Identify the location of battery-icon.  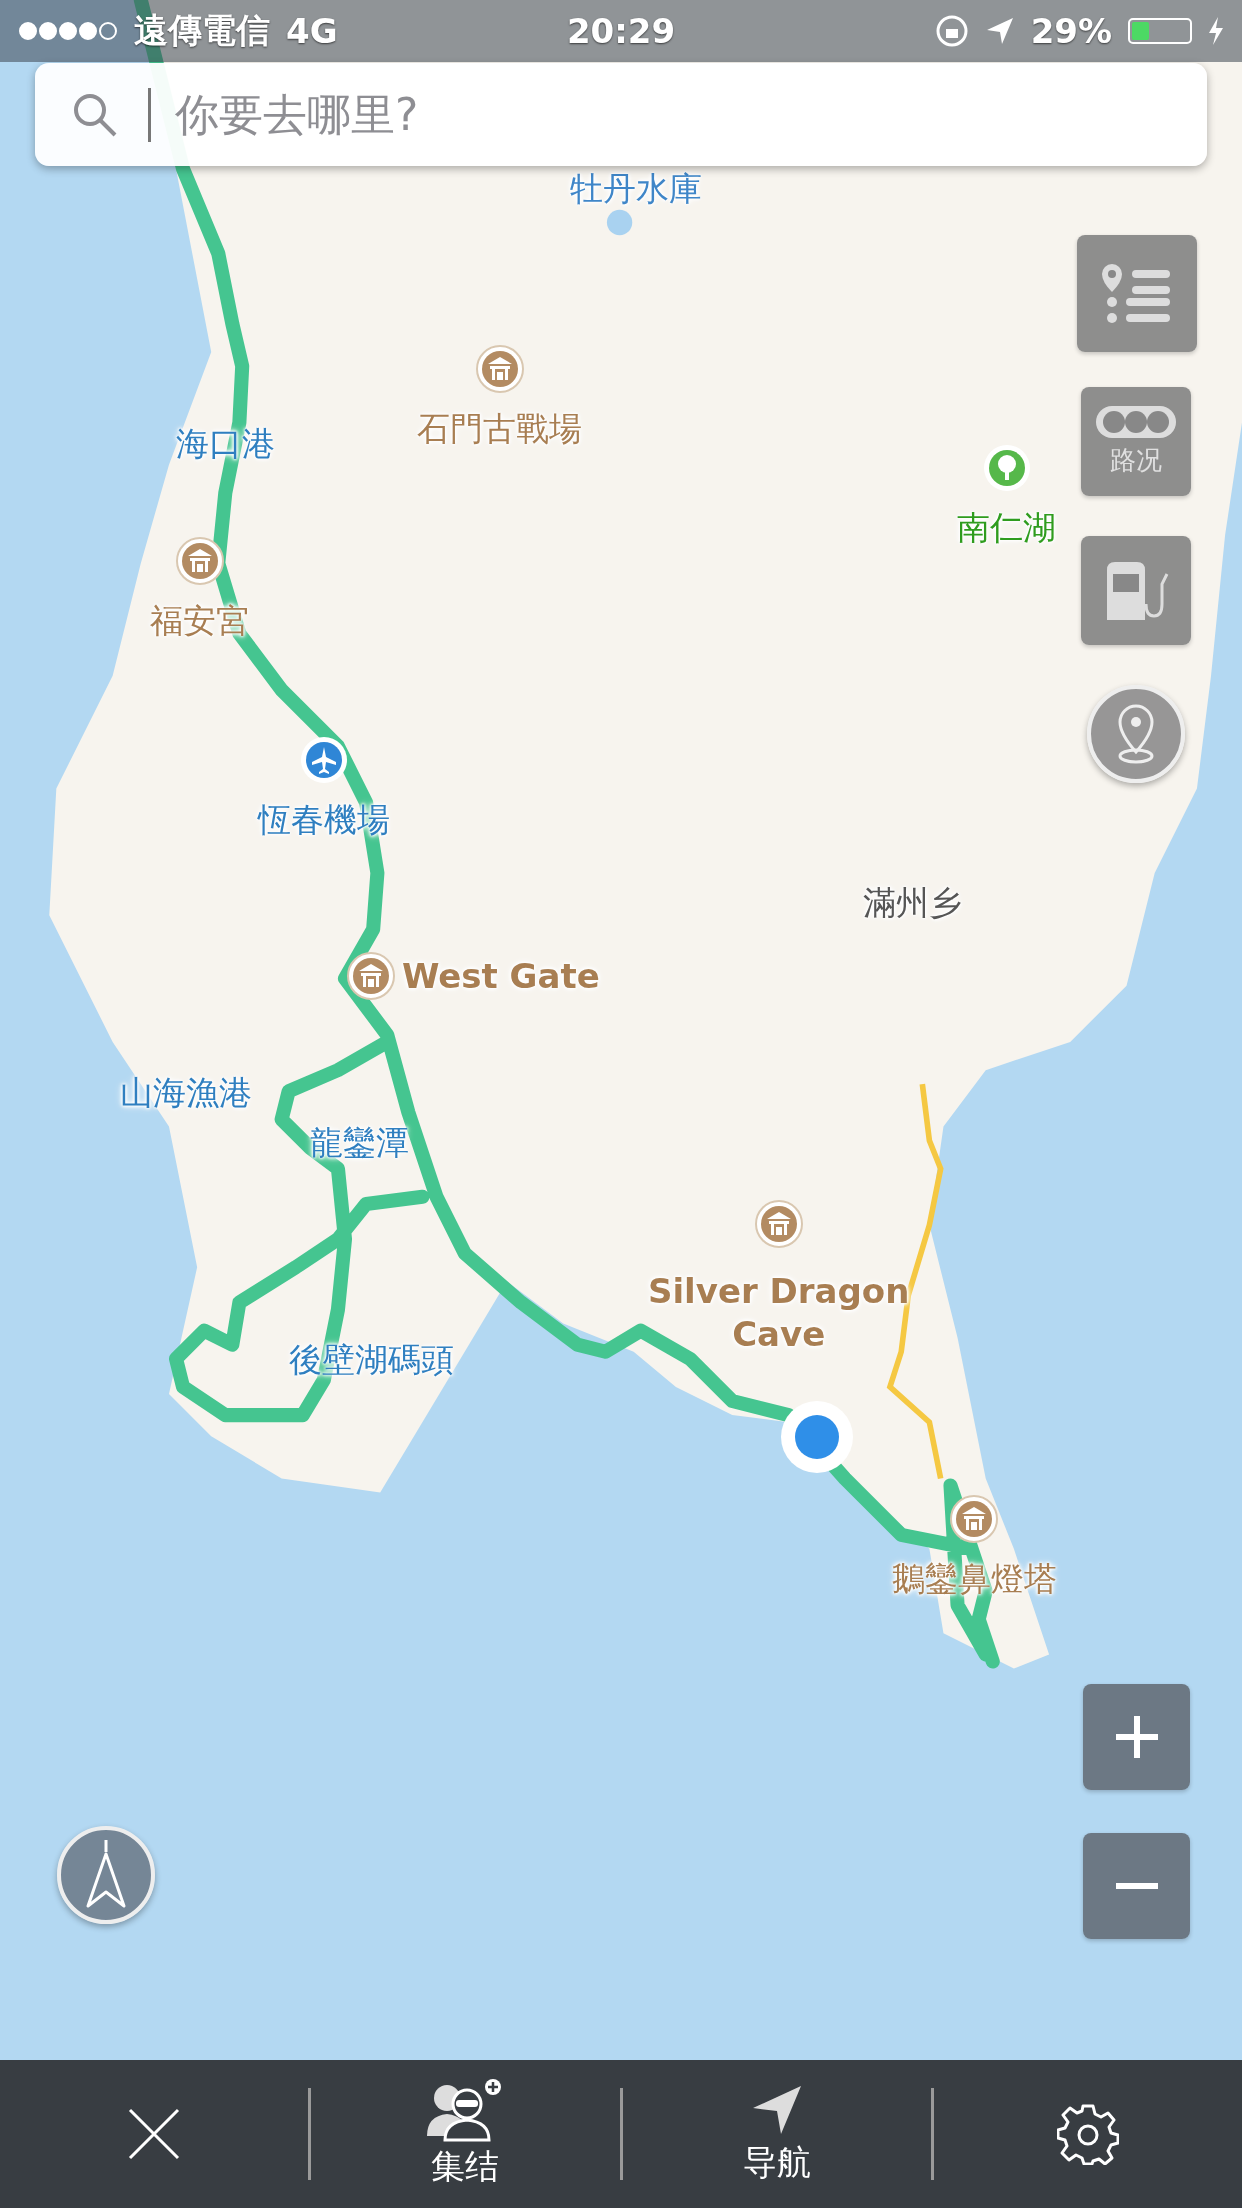
(1160, 31).